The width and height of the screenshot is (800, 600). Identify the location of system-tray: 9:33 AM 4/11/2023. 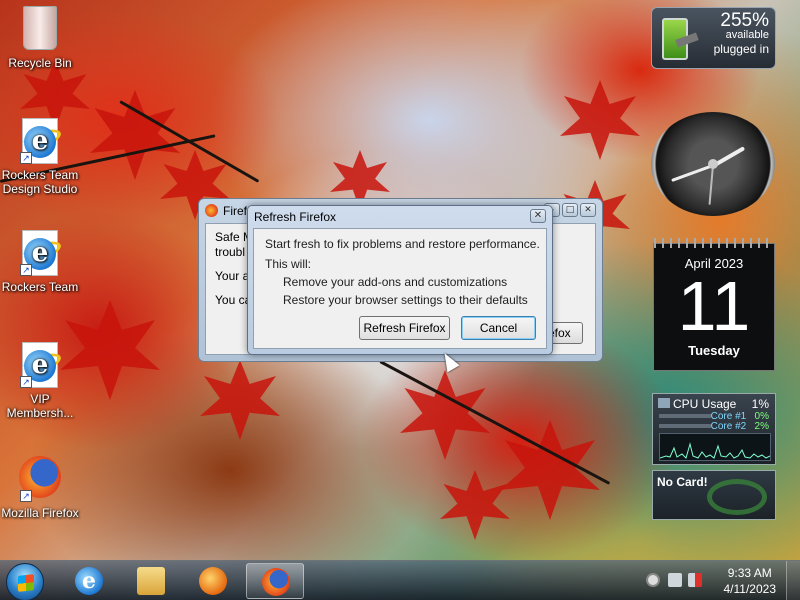
(715, 580).